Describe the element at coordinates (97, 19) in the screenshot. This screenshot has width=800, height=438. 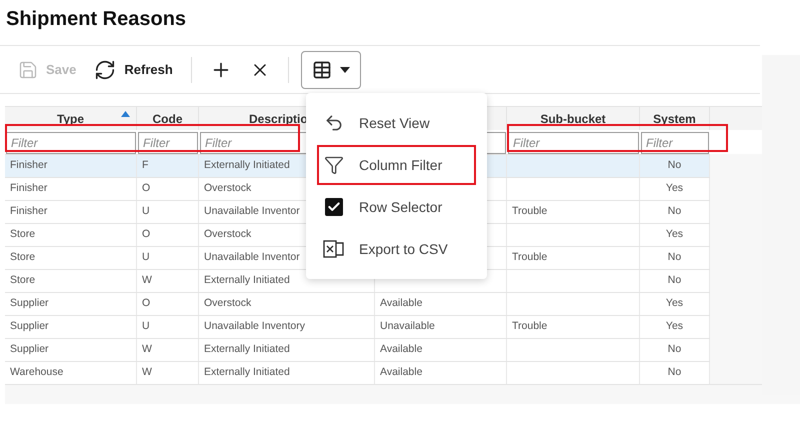
I see `page-title: Shipment Reasons` at that location.